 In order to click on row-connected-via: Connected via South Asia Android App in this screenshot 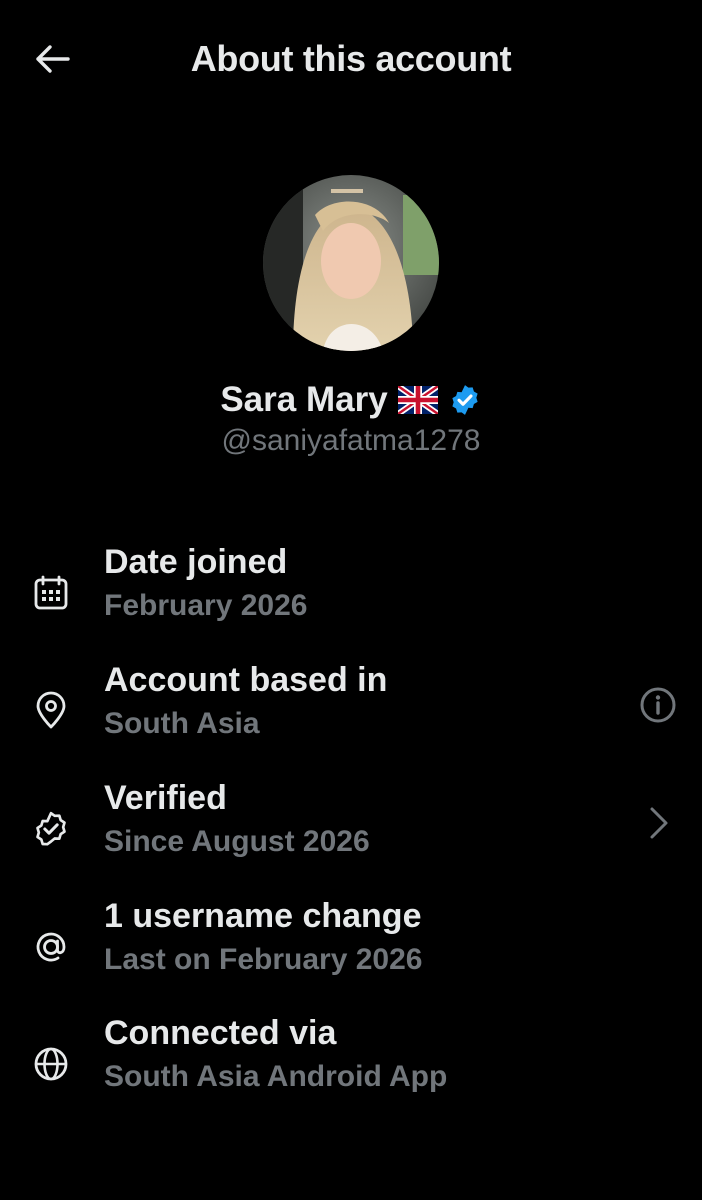, I will do `click(351, 1064)`.